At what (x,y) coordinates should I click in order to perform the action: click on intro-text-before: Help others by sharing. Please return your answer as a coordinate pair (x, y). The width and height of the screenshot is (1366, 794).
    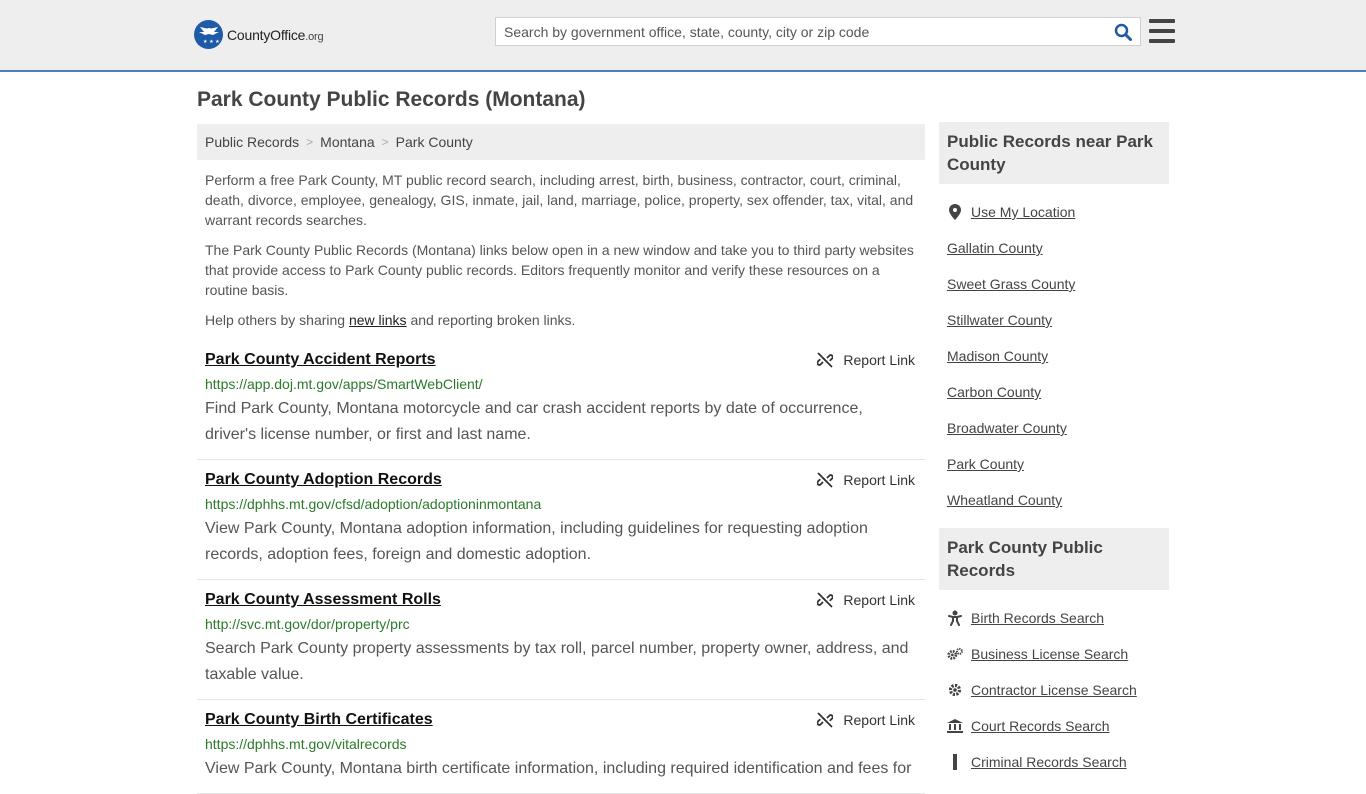
    Looking at the image, I should click on (277, 320).